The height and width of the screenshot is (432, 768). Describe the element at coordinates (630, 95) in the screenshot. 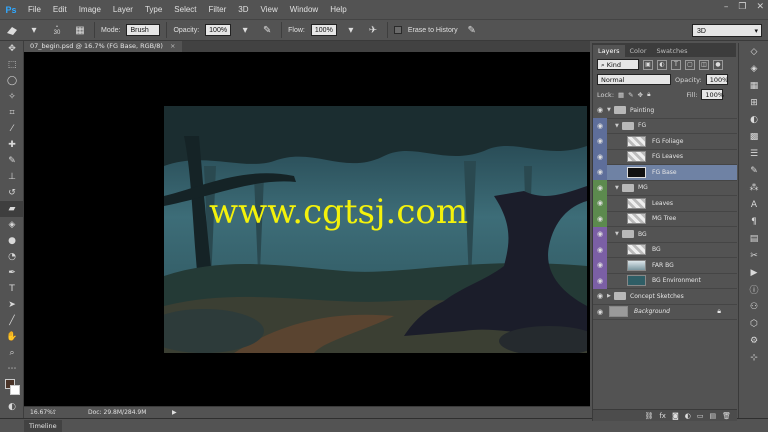

I see `lock-pixels-icon: ✎` at that location.